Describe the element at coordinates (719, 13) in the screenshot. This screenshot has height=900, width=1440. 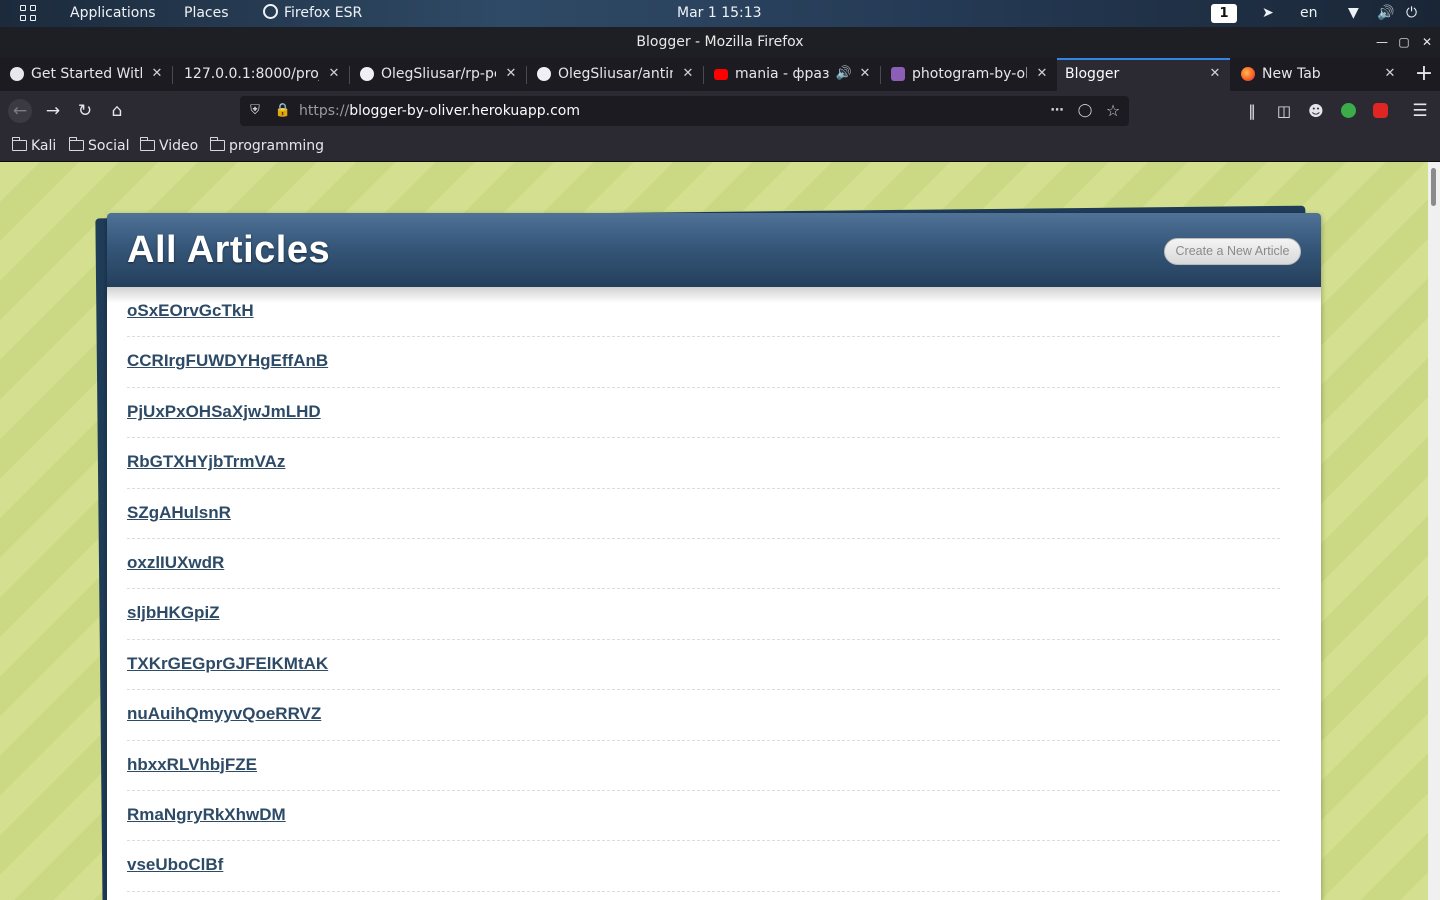
I see `clock: Mar 1 15:13` at that location.